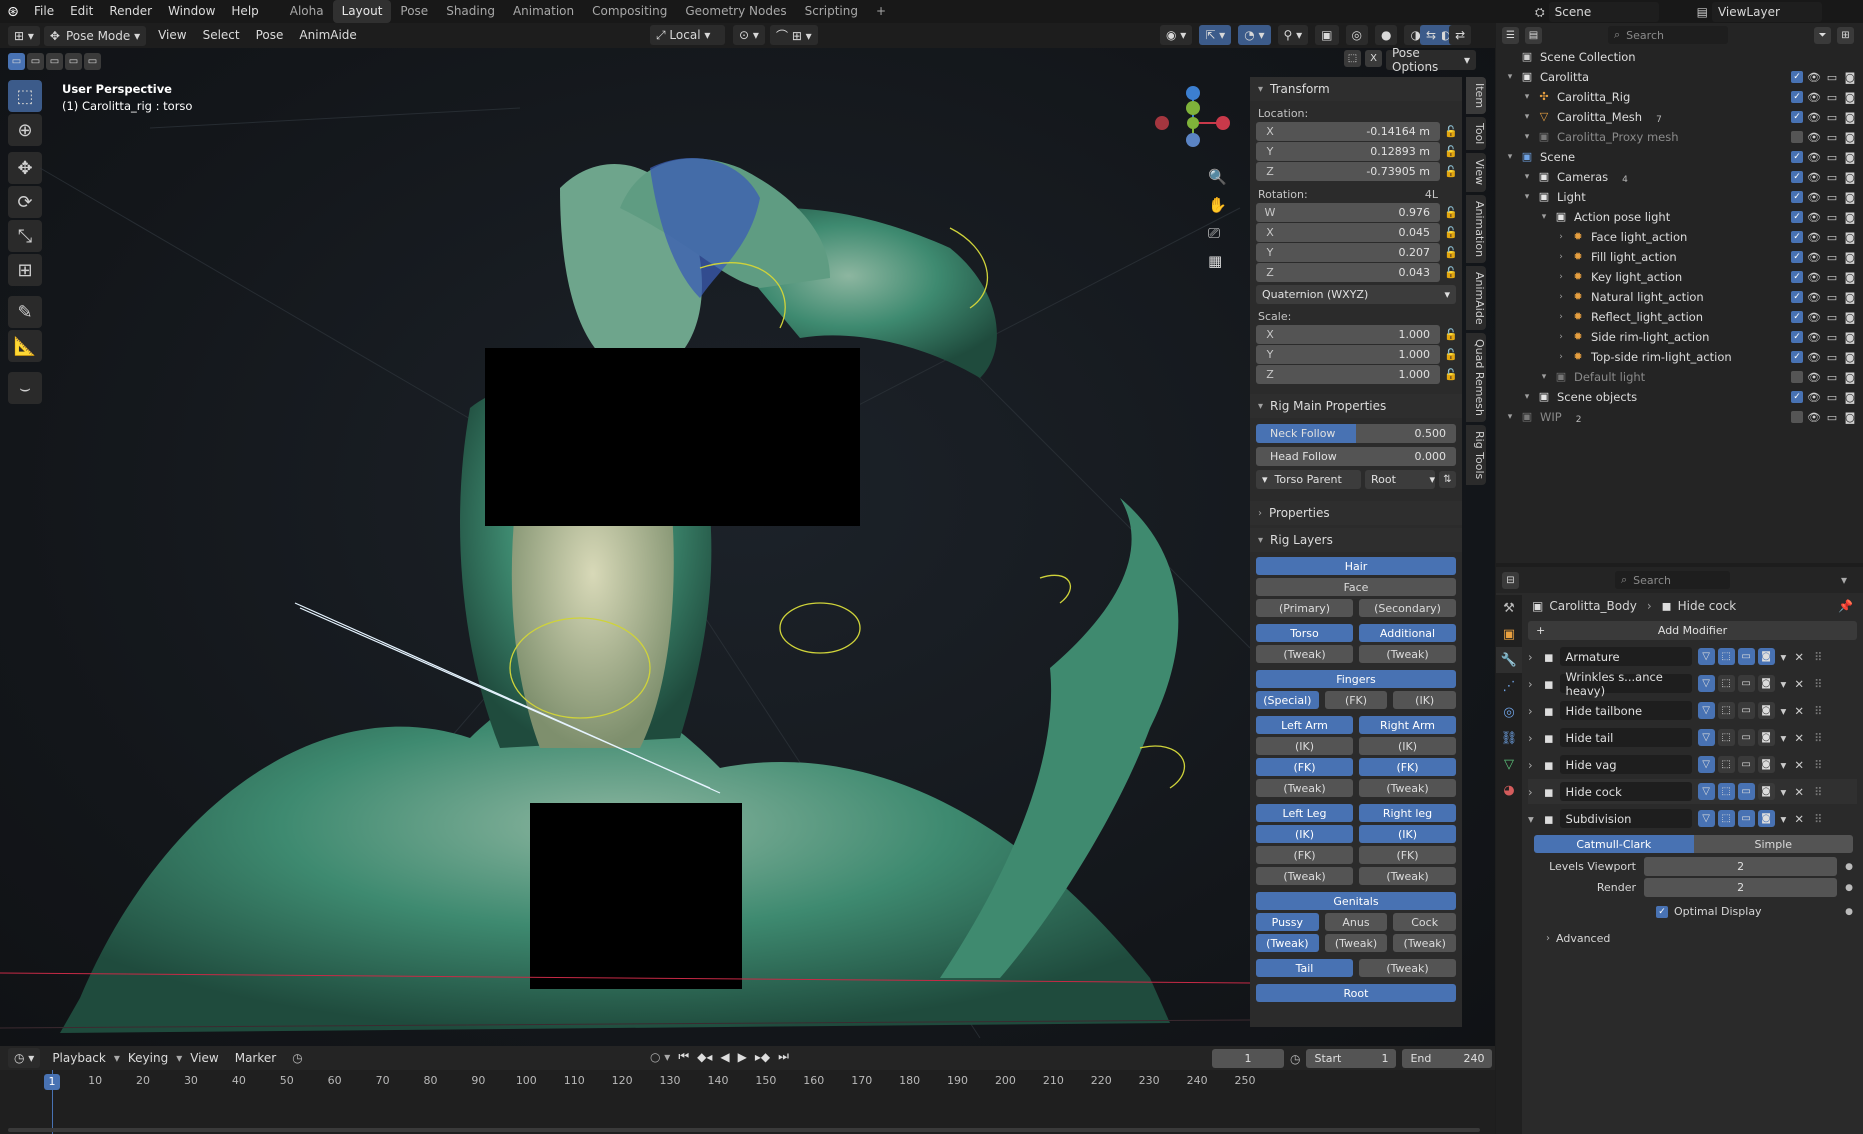 The height and width of the screenshot is (1134, 1863). What do you see at coordinates (1509, 660) in the screenshot?
I see `modifier-tab-icon: 🔧` at bounding box center [1509, 660].